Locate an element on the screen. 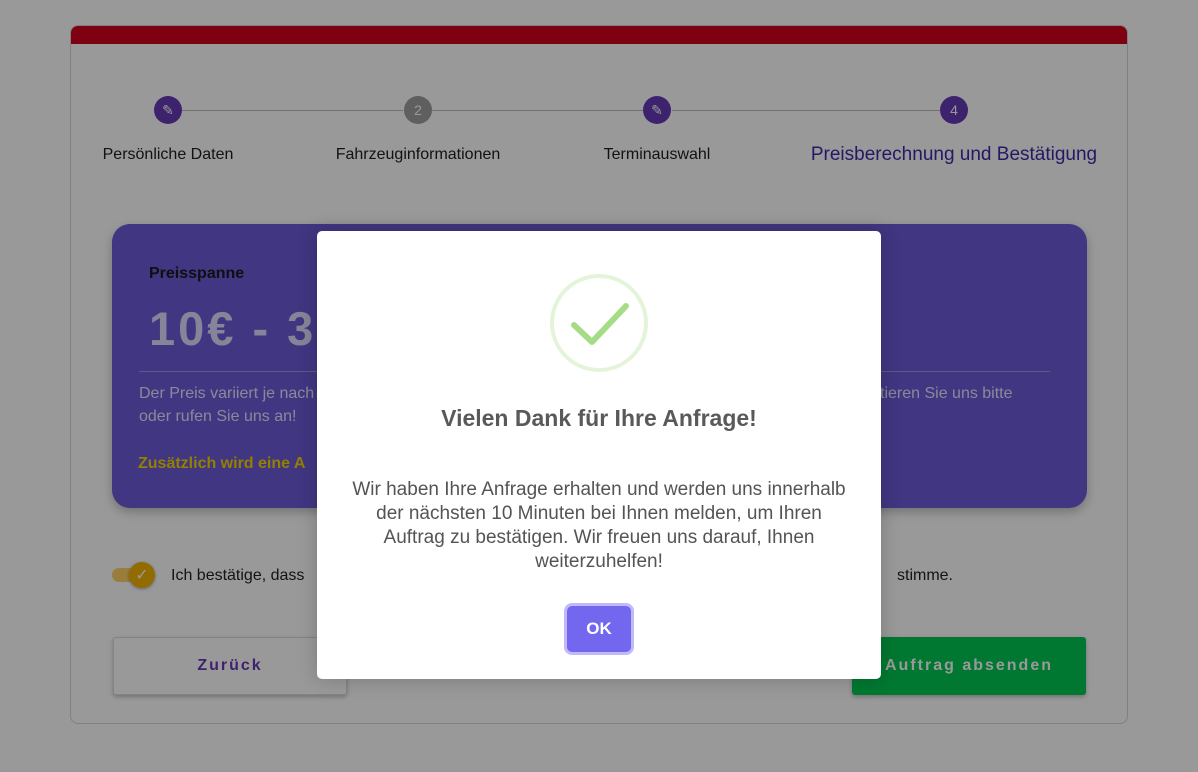  ok-button: OK is located at coordinates (599, 629).